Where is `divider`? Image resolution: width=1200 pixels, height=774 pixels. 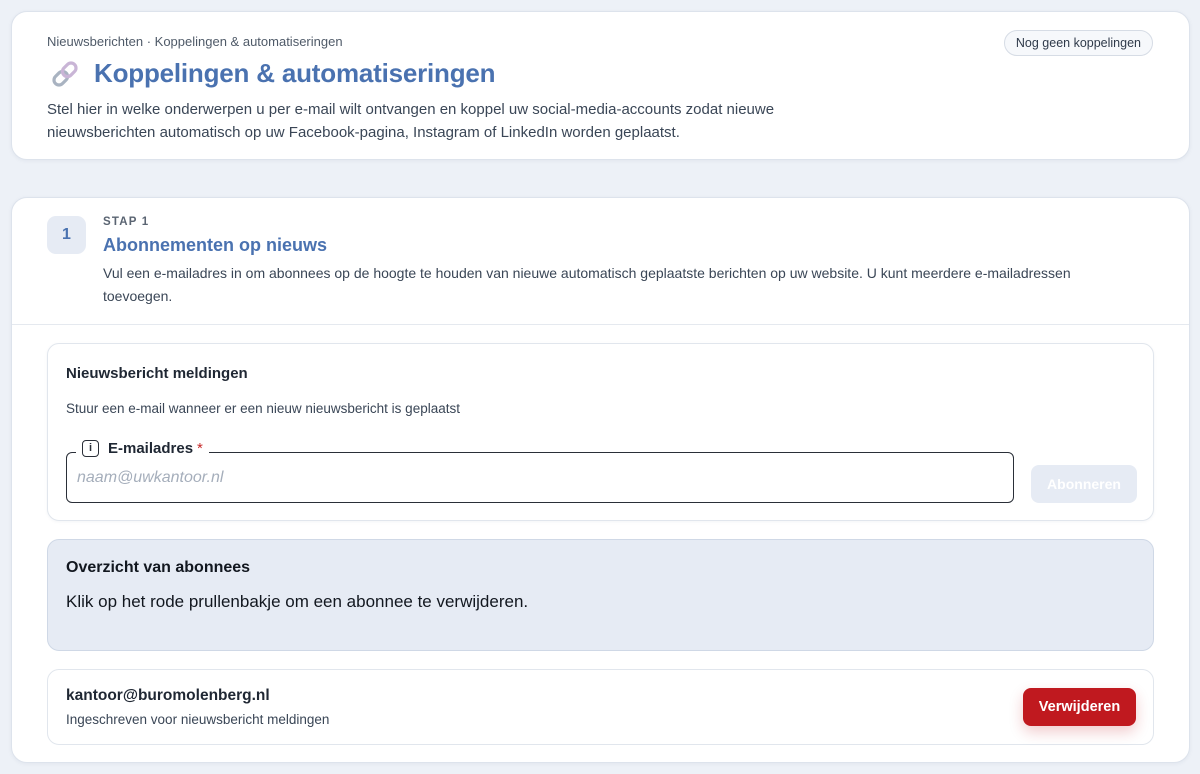
divider is located at coordinates (600, 324).